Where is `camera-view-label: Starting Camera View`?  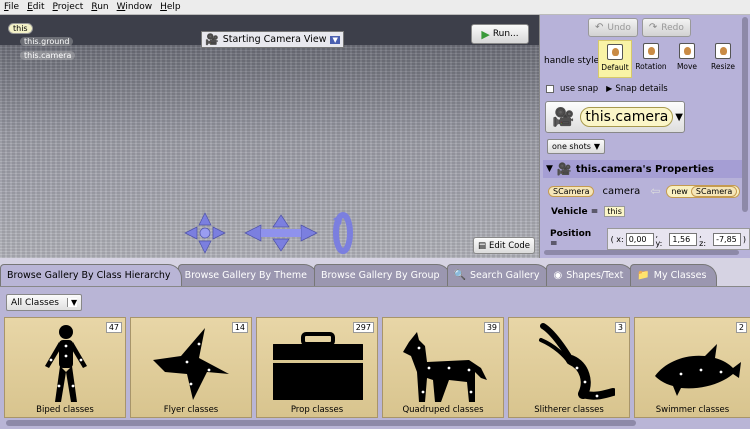
camera-view-label: Starting Camera View is located at coordinates (274, 39).